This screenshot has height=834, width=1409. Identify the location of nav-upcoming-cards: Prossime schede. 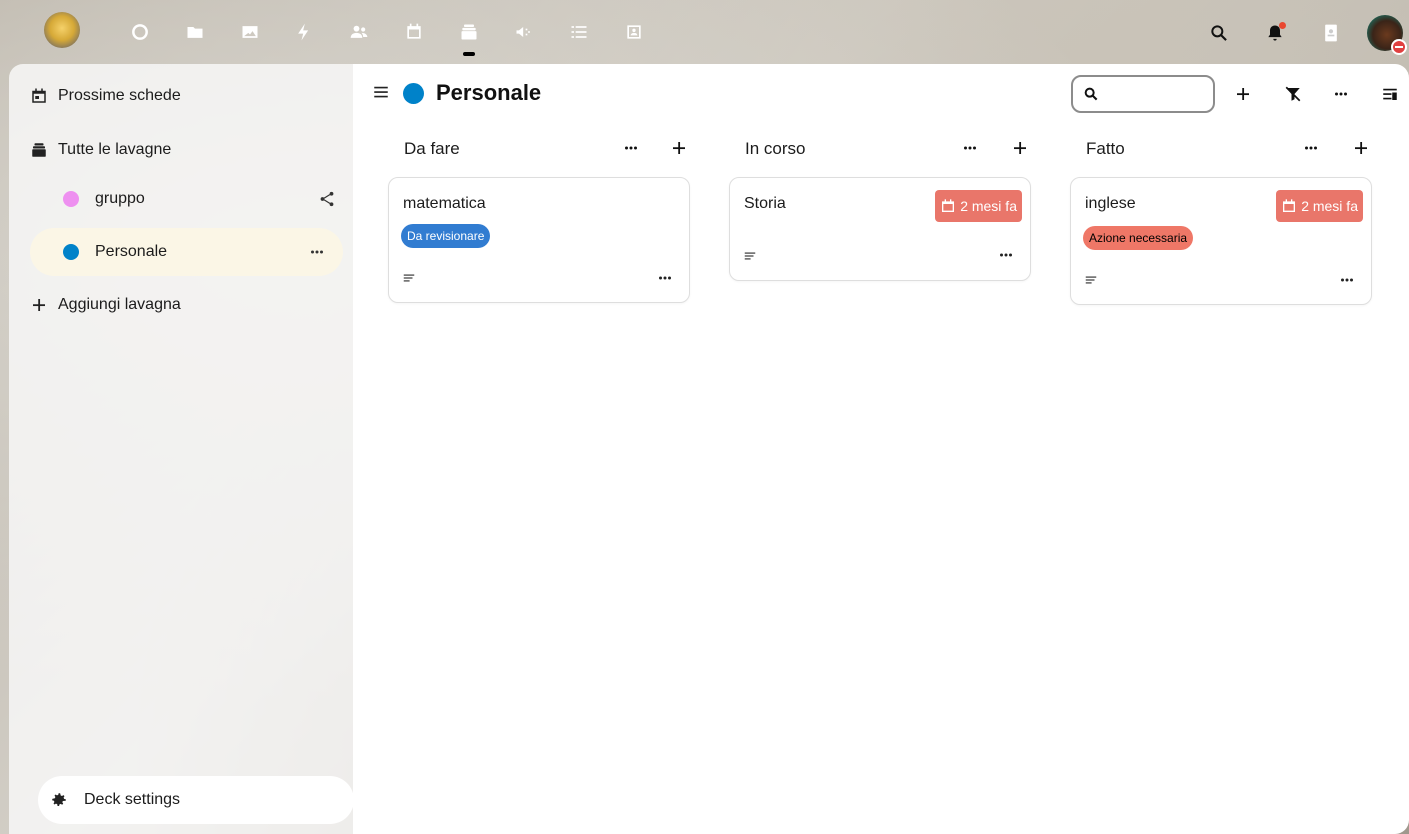
(187, 96).